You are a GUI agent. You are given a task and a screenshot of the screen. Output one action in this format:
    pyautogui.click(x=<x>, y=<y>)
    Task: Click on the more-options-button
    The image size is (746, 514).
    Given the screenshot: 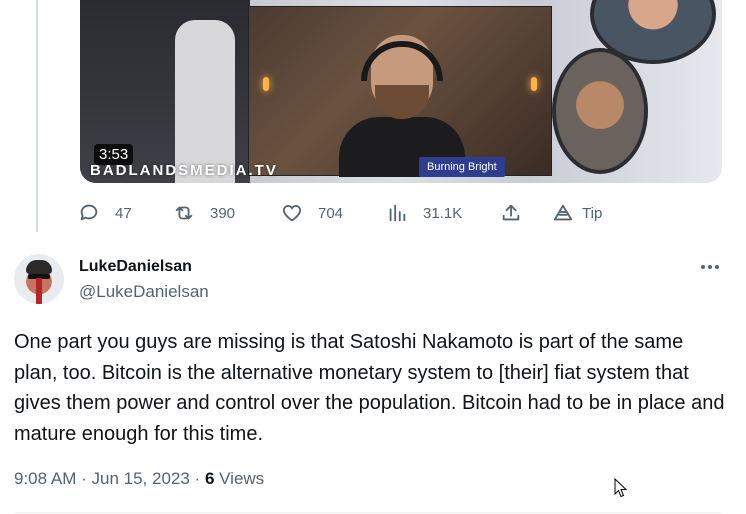 What is the action you would take?
    pyautogui.click(x=710, y=267)
    